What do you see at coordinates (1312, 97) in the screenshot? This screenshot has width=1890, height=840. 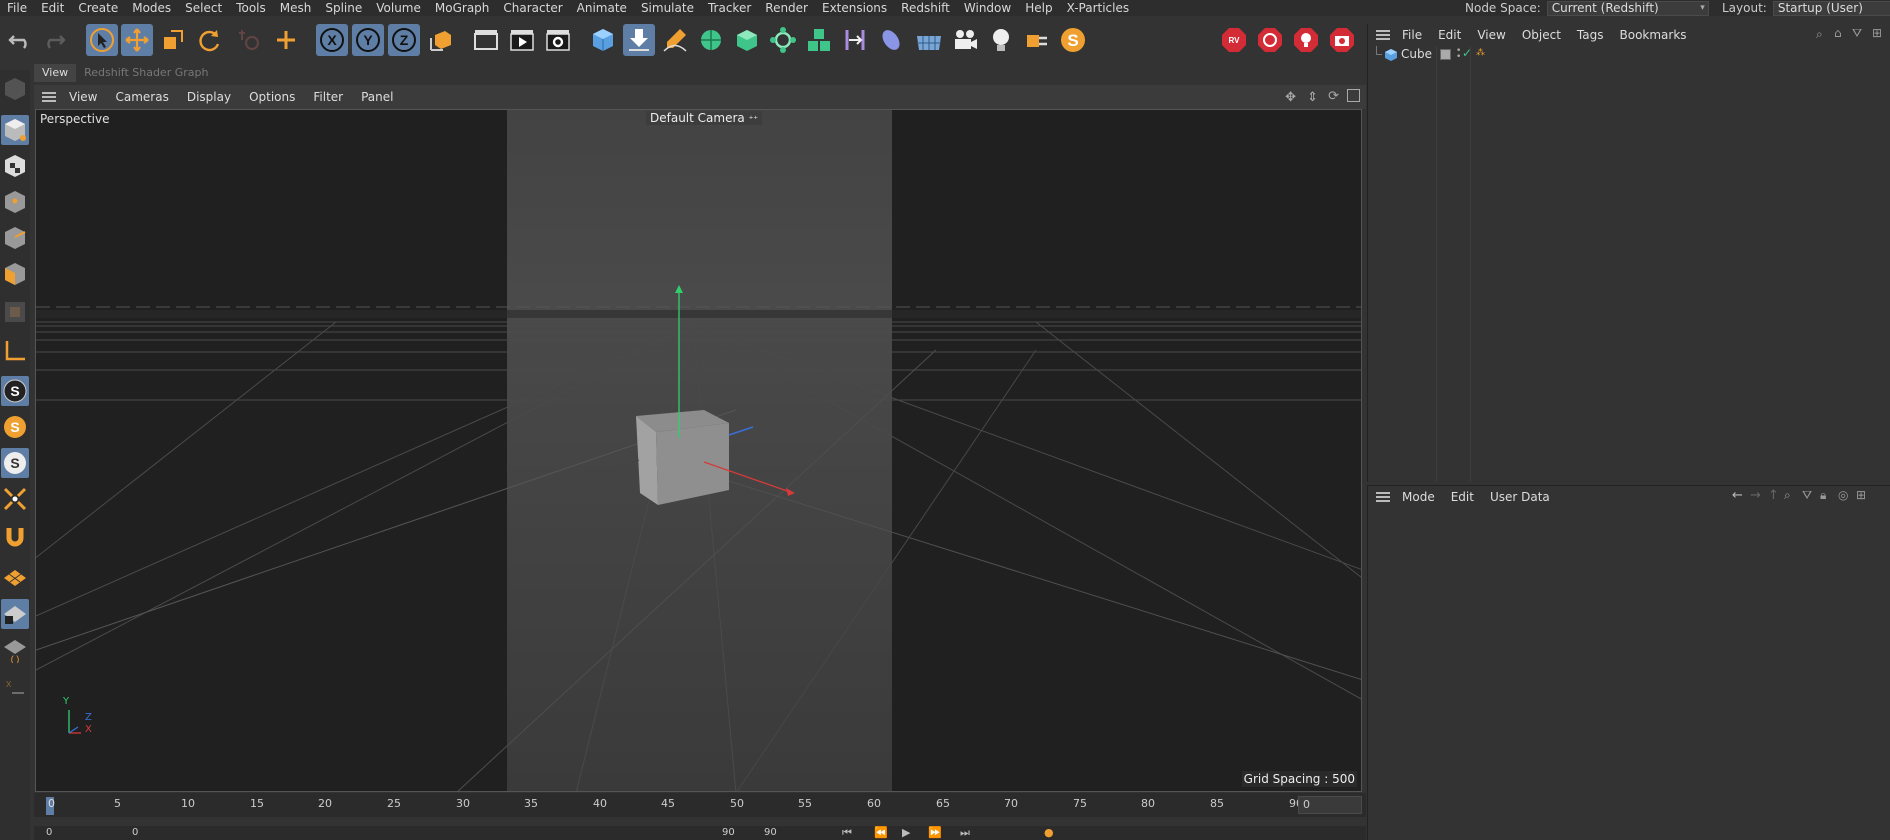 I see `zoom-view-icon: ⇕` at bounding box center [1312, 97].